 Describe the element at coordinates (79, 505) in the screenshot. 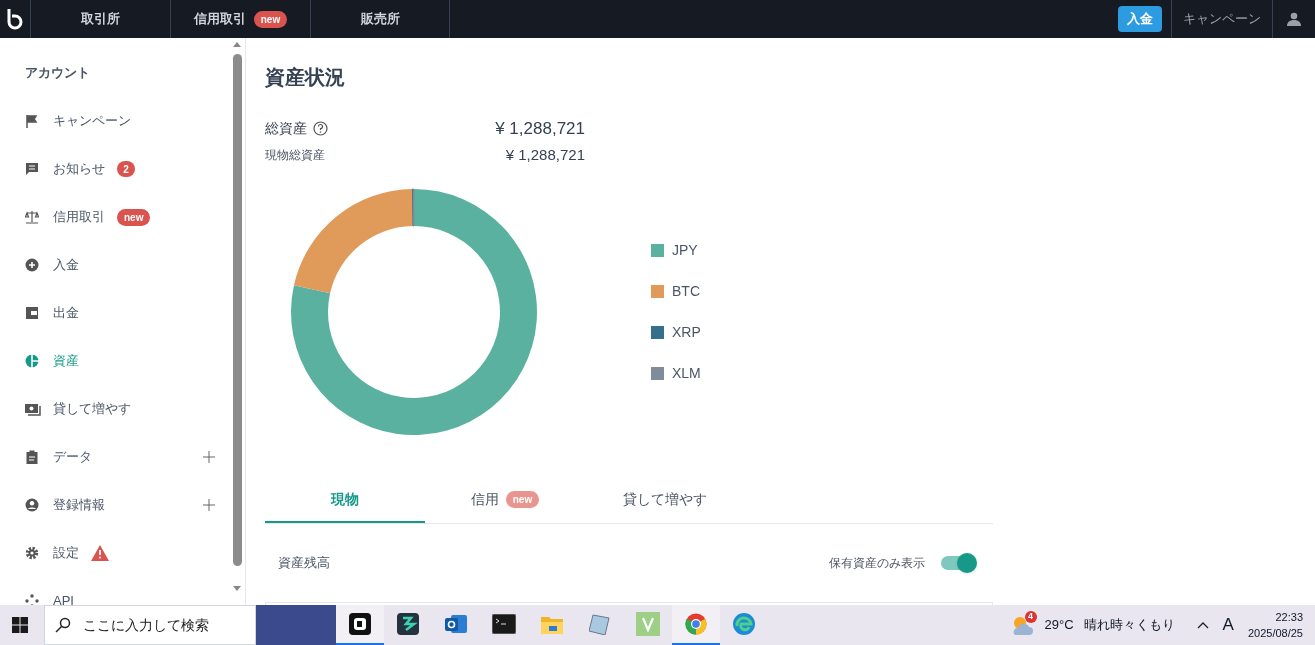

I see `item-label: 登録情報` at that location.